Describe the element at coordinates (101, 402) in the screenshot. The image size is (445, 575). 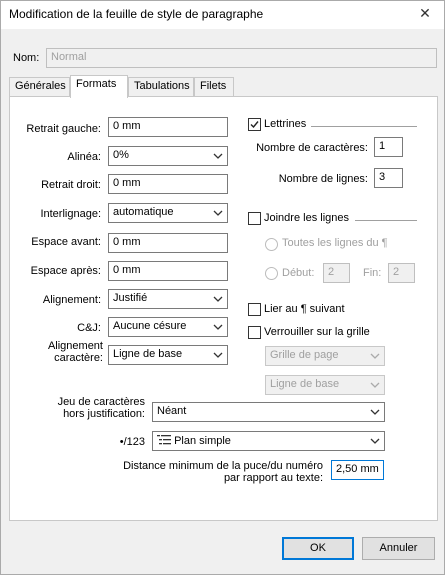
I see `jeu-label-1: Jeu de caractères` at that location.